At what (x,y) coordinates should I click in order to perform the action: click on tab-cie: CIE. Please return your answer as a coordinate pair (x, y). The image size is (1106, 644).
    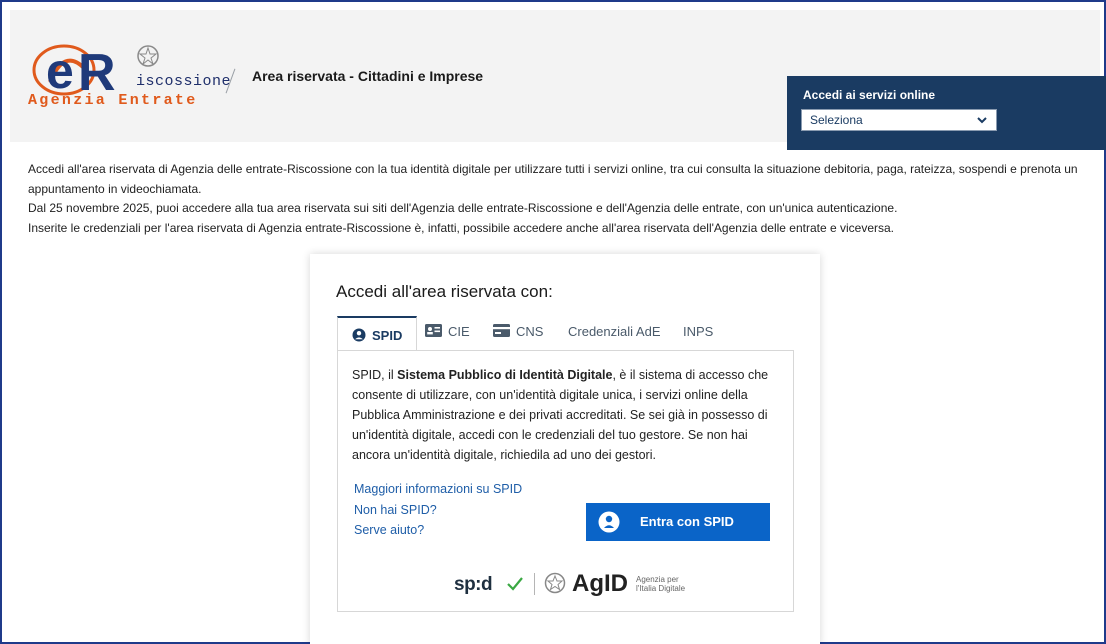
    Looking at the image, I should click on (447, 333).